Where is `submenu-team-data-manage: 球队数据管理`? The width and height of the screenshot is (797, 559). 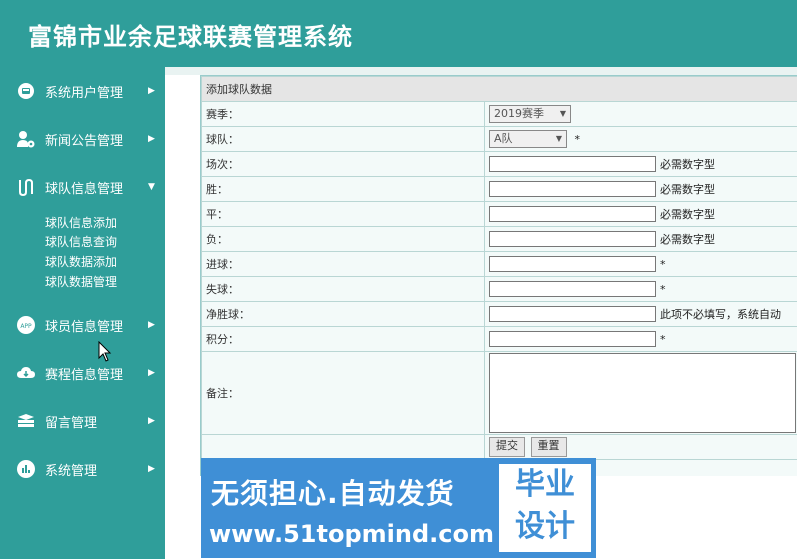 submenu-team-data-manage: 球队数据管理 is located at coordinates (81, 281).